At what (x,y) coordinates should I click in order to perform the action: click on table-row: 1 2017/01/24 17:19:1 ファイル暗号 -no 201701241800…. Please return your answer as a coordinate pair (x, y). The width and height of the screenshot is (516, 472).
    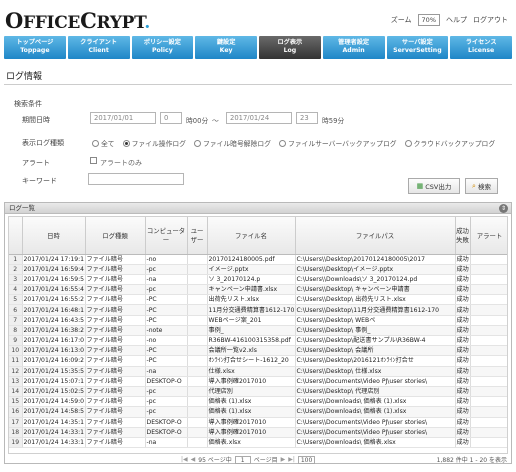
    Looking at the image, I should click on (258, 259).